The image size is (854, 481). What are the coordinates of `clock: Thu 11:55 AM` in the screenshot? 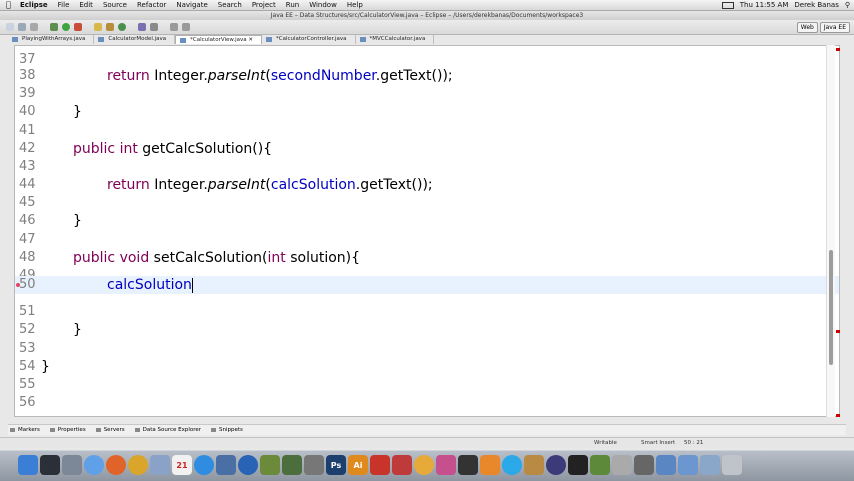 It's located at (764, 5).